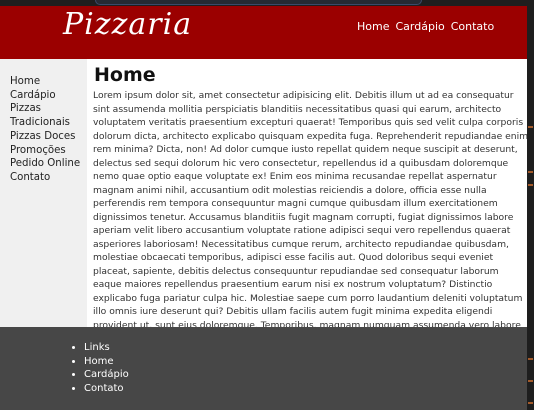 The image size is (534, 410). I want to click on sidebar-item-pizzas-doces: Pizzas Doces, so click(48, 137).